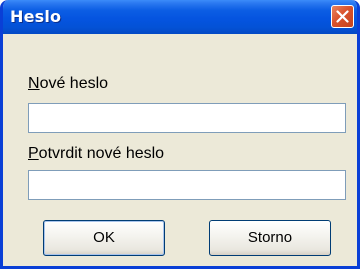 The height and width of the screenshot is (269, 360). What do you see at coordinates (34, 83) in the screenshot?
I see `new-password-label-mnemonic: N` at bounding box center [34, 83].